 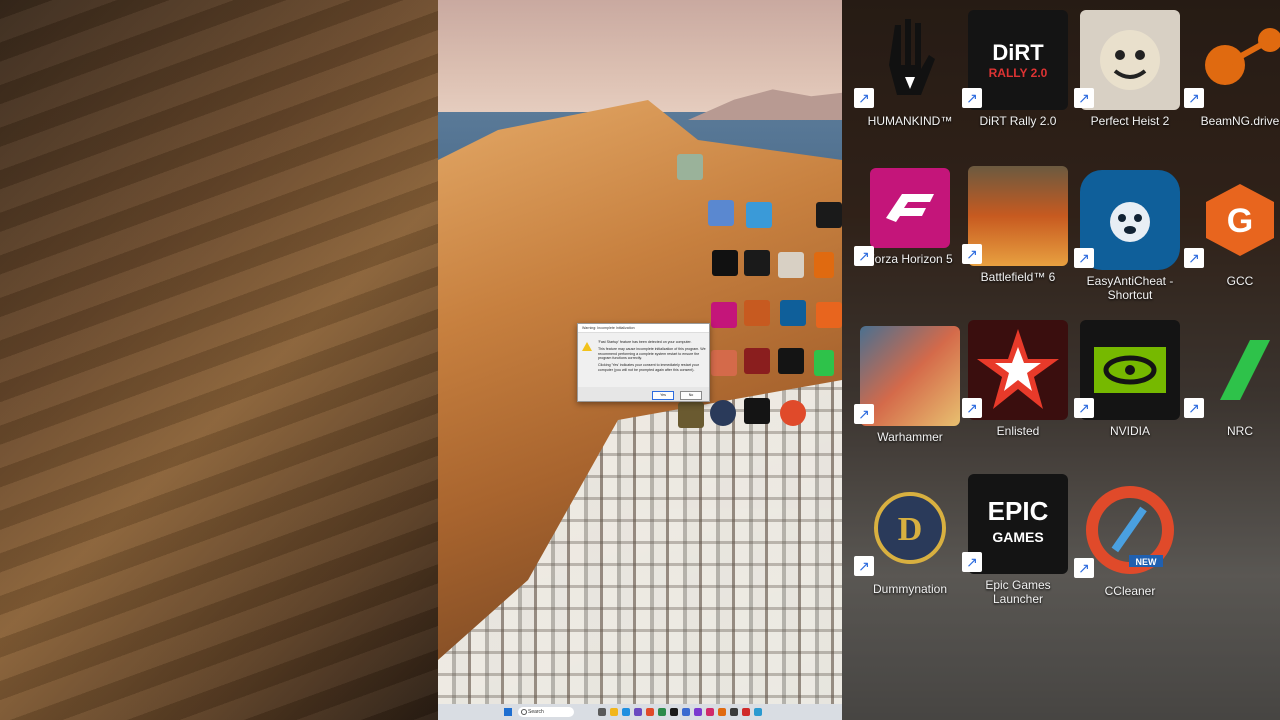 I want to click on desktop-icon-small-enlisted, so click(x=757, y=361).